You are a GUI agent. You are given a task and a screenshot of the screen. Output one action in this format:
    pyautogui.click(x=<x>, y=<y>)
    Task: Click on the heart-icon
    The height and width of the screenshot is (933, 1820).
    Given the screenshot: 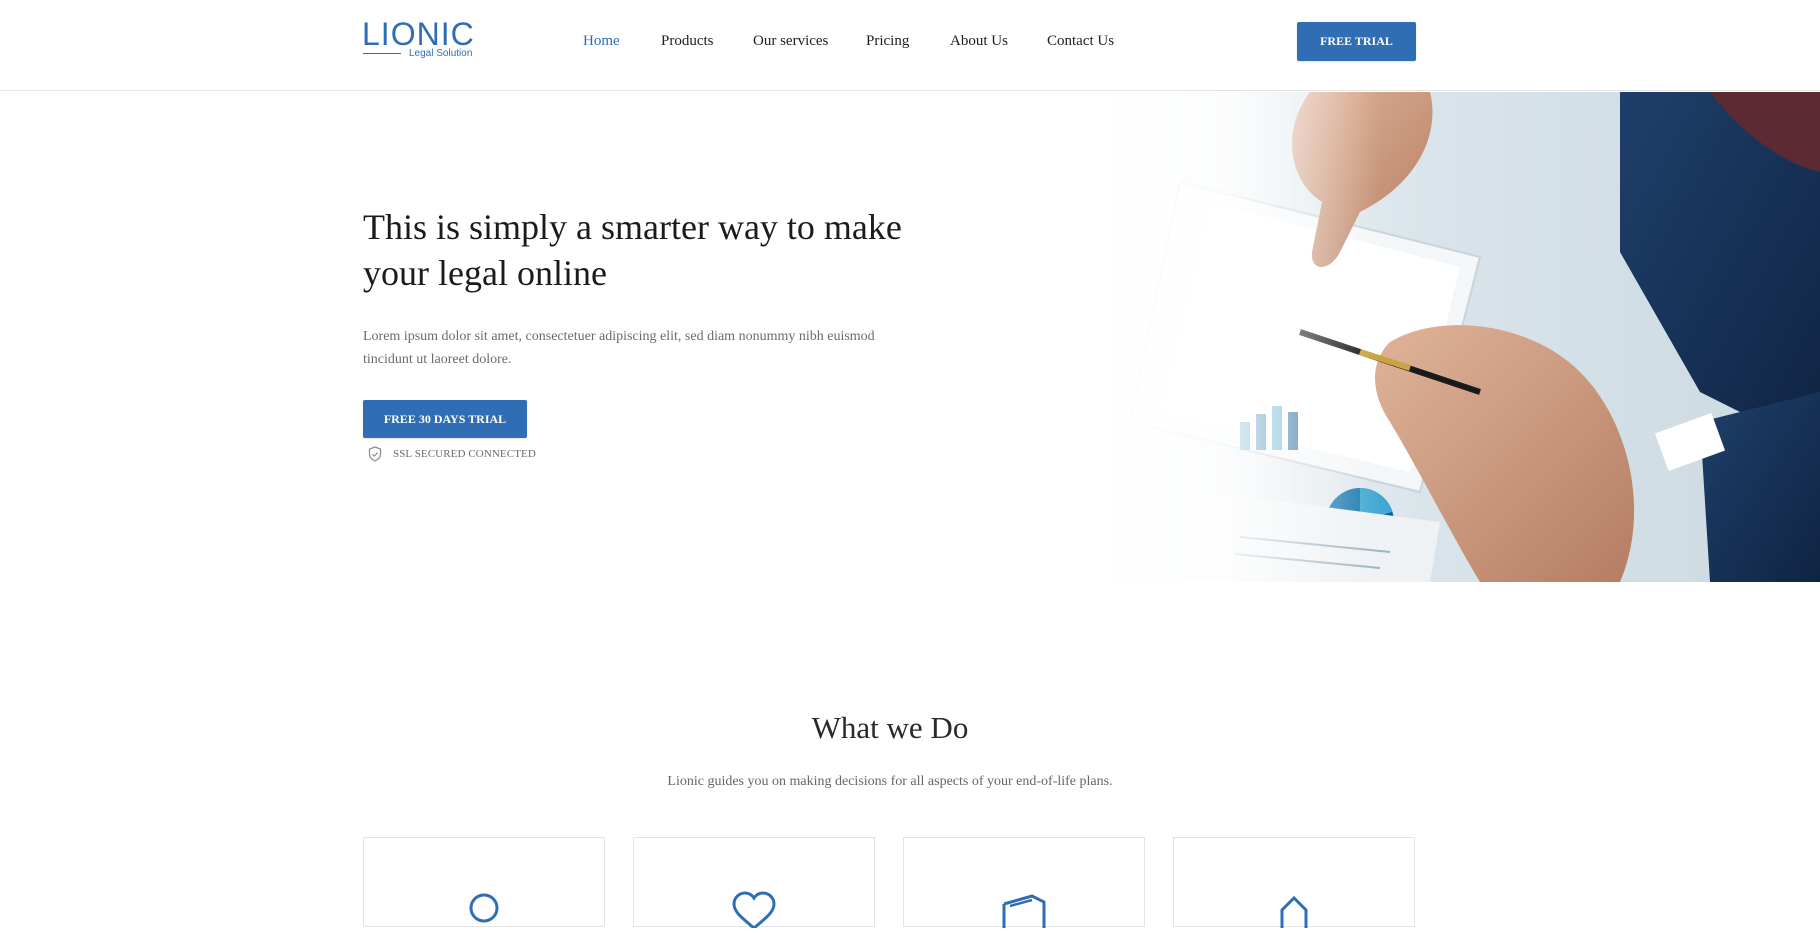 What is the action you would take?
    pyautogui.click(x=754, y=909)
    